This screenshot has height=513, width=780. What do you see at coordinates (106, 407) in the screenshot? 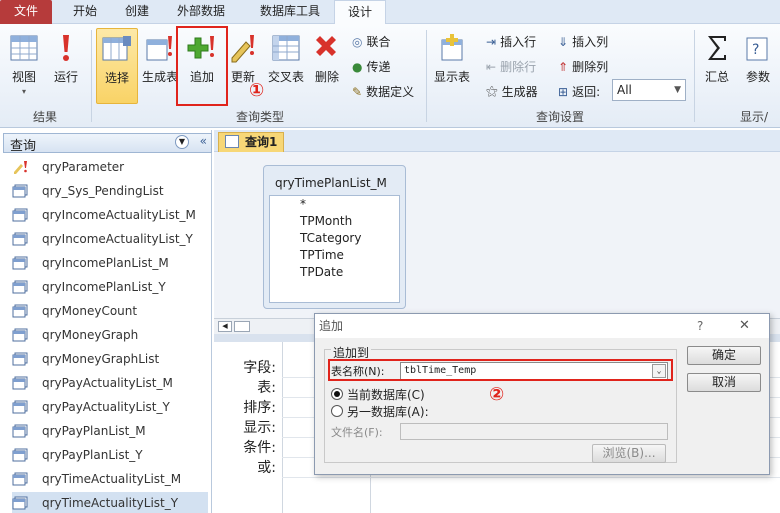
I see `nav-query-label: qryPayActualityList_Y` at bounding box center [106, 407].